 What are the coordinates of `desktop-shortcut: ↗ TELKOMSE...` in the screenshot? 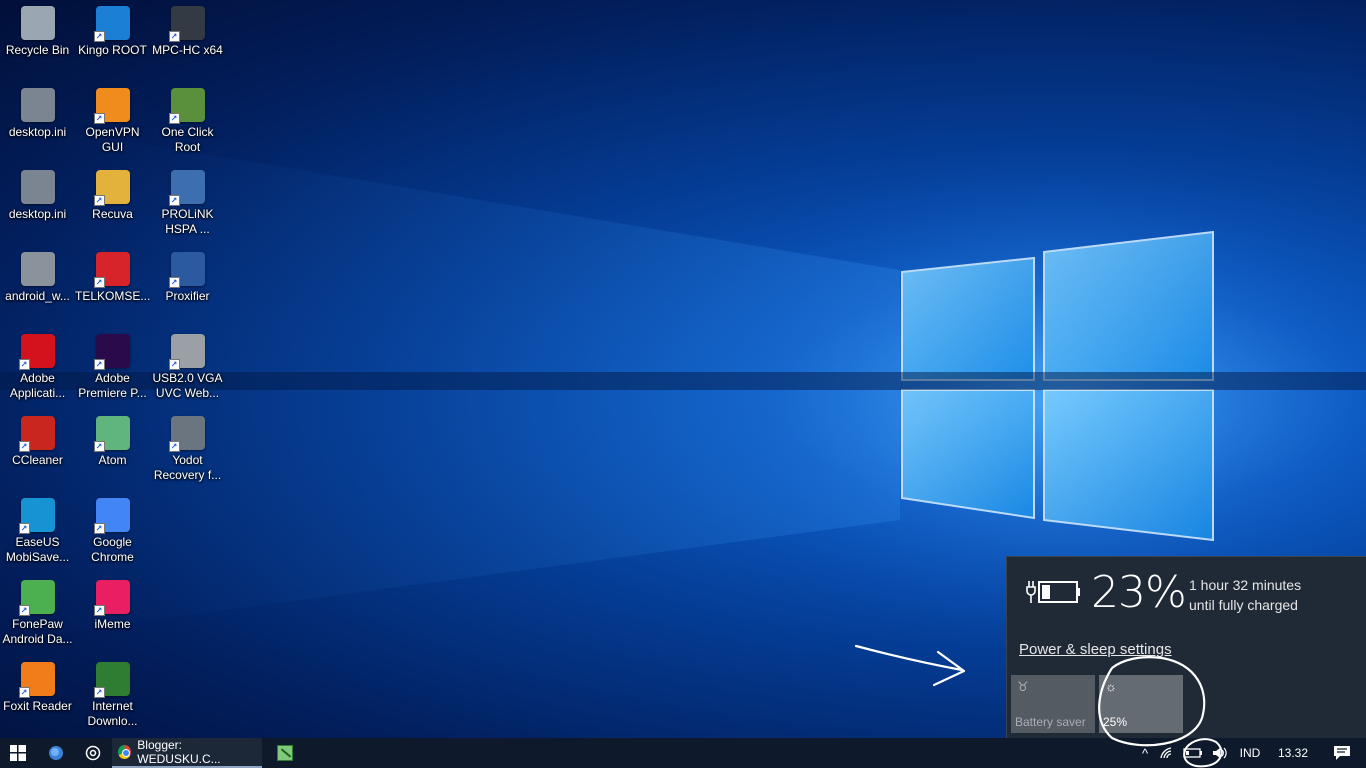 It's located at (112, 287).